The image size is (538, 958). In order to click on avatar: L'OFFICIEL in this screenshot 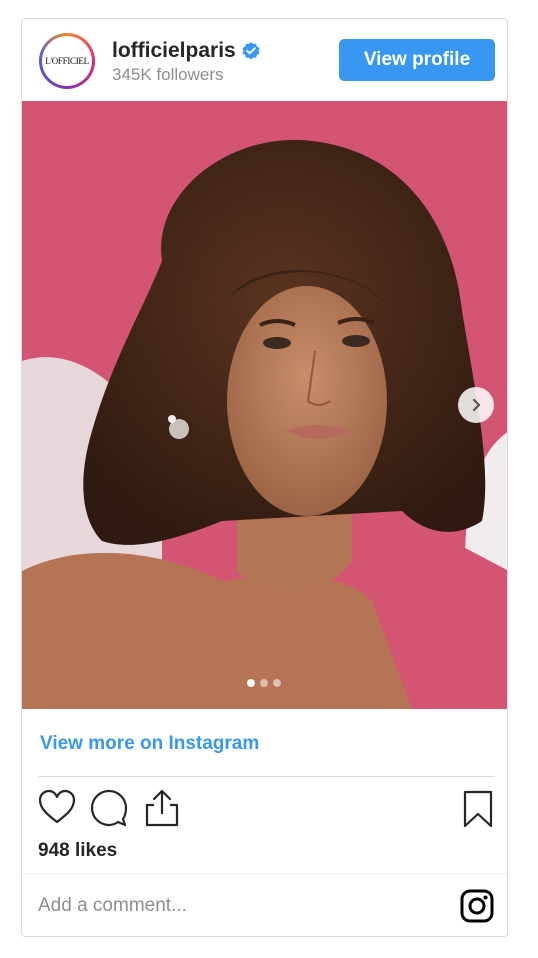, I will do `click(67, 61)`.